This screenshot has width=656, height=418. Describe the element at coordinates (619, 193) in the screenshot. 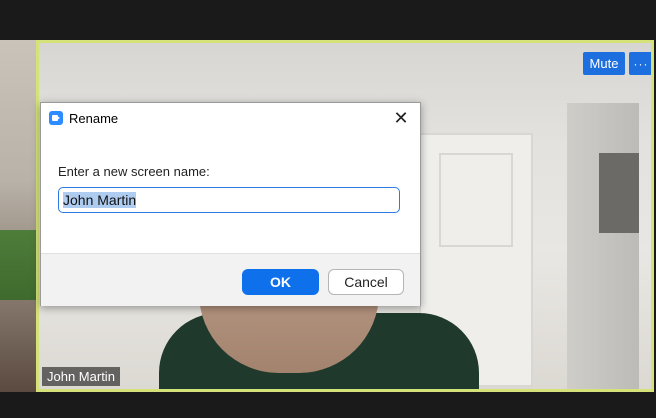

I see `doorway-shadow` at that location.